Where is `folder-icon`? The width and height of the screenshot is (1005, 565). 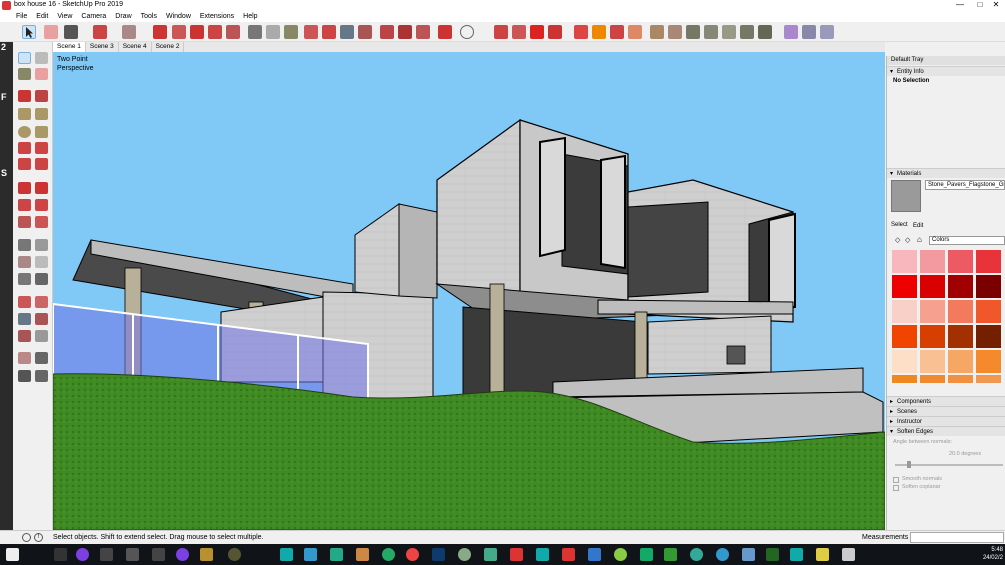
folder-icon is located at coordinates (537, 32).